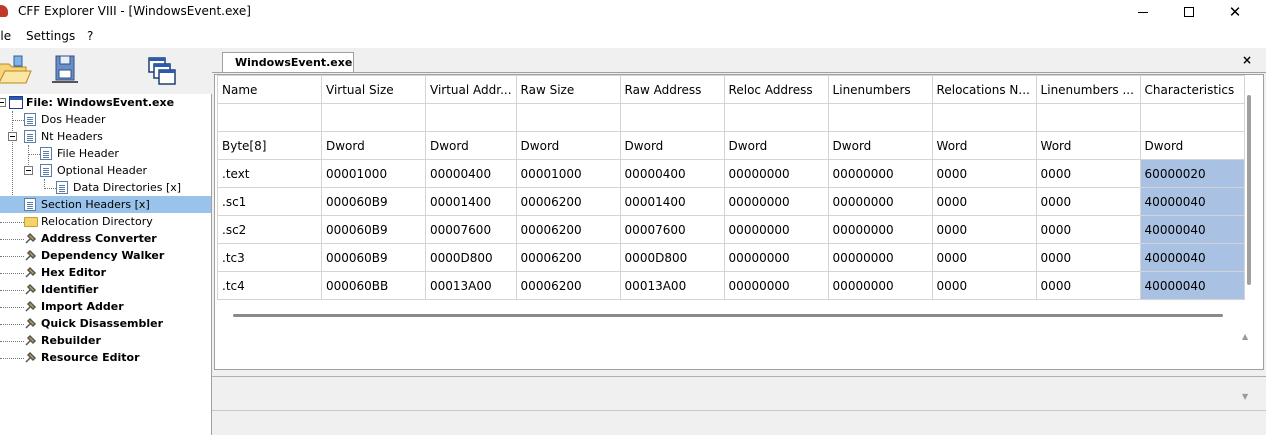  I want to click on tree-node-quick-disassembler: Quick Disassembler, so click(106, 323).